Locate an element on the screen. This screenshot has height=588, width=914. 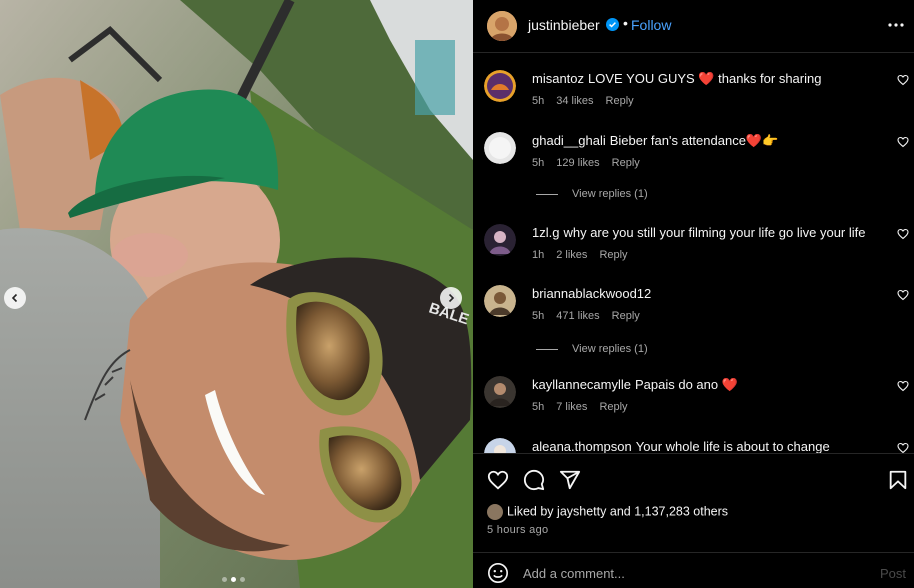
liked-by-user: jayshetty is located at coordinates (581, 511).